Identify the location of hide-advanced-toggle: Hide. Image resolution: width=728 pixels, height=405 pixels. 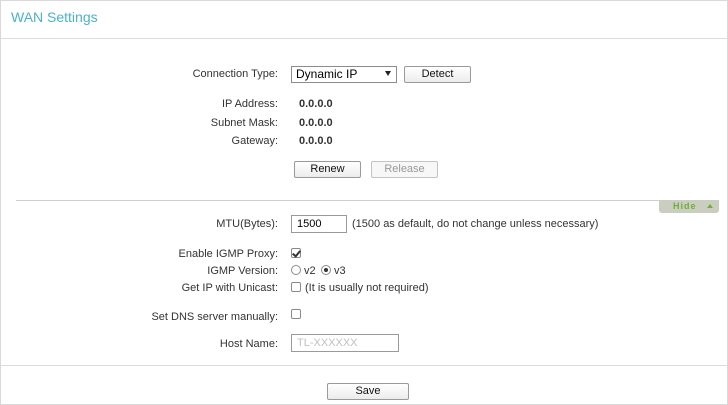
(689, 206).